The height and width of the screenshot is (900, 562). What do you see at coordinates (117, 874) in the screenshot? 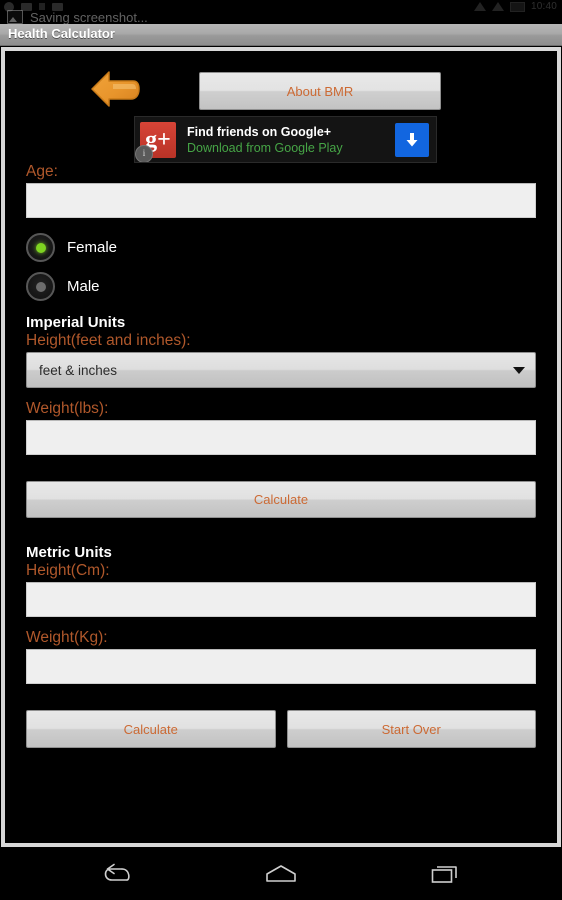
I see `back-nav-icon` at bounding box center [117, 874].